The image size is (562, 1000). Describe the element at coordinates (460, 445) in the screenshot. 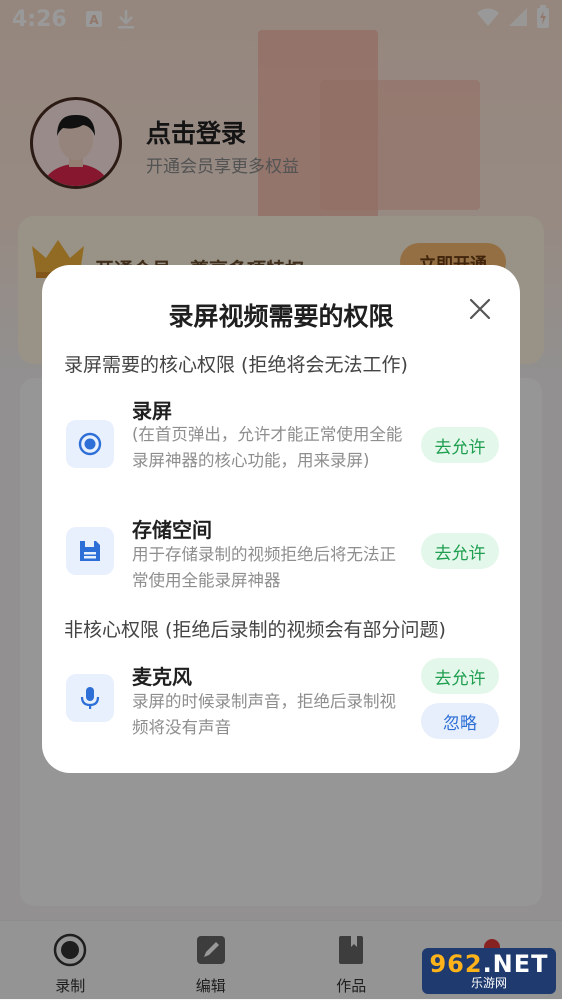

I see `record-allow-button: 去允许` at that location.